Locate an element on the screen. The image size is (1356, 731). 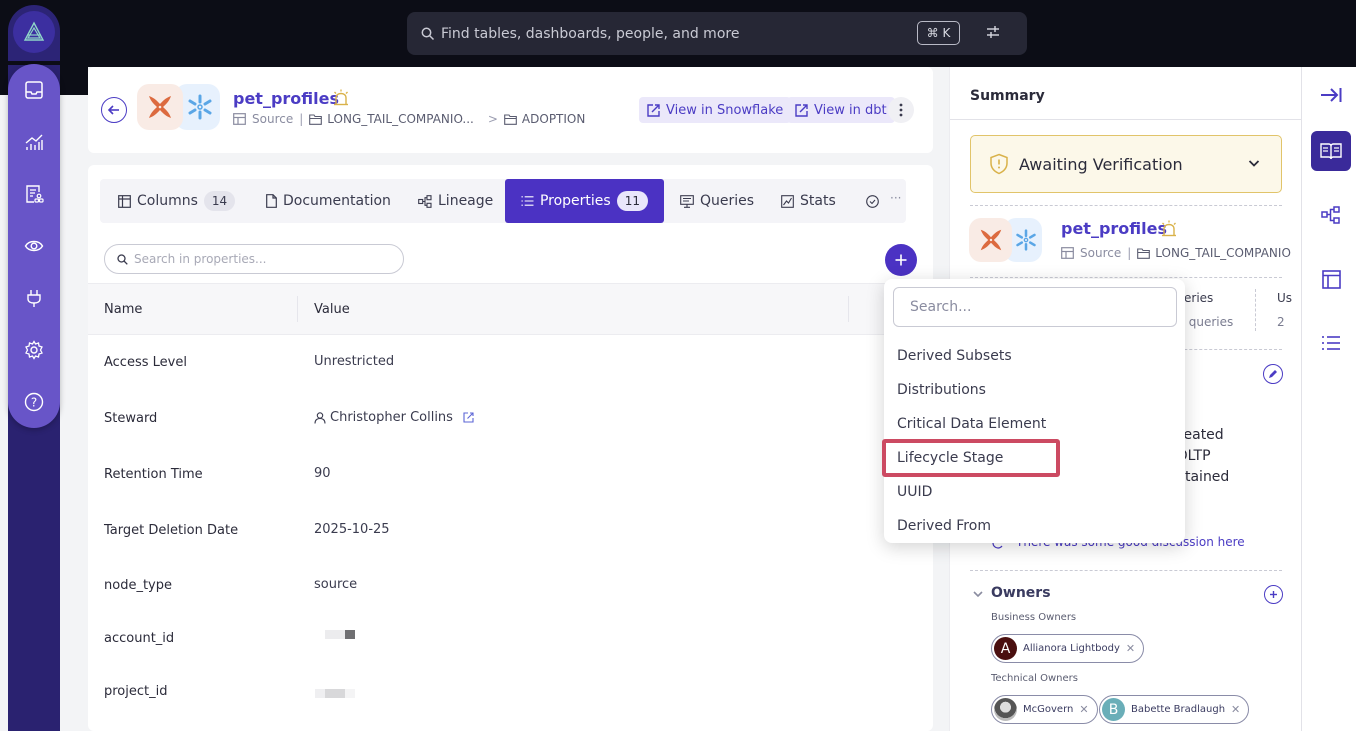
tab-label: Queries is located at coordinates (727, 201).